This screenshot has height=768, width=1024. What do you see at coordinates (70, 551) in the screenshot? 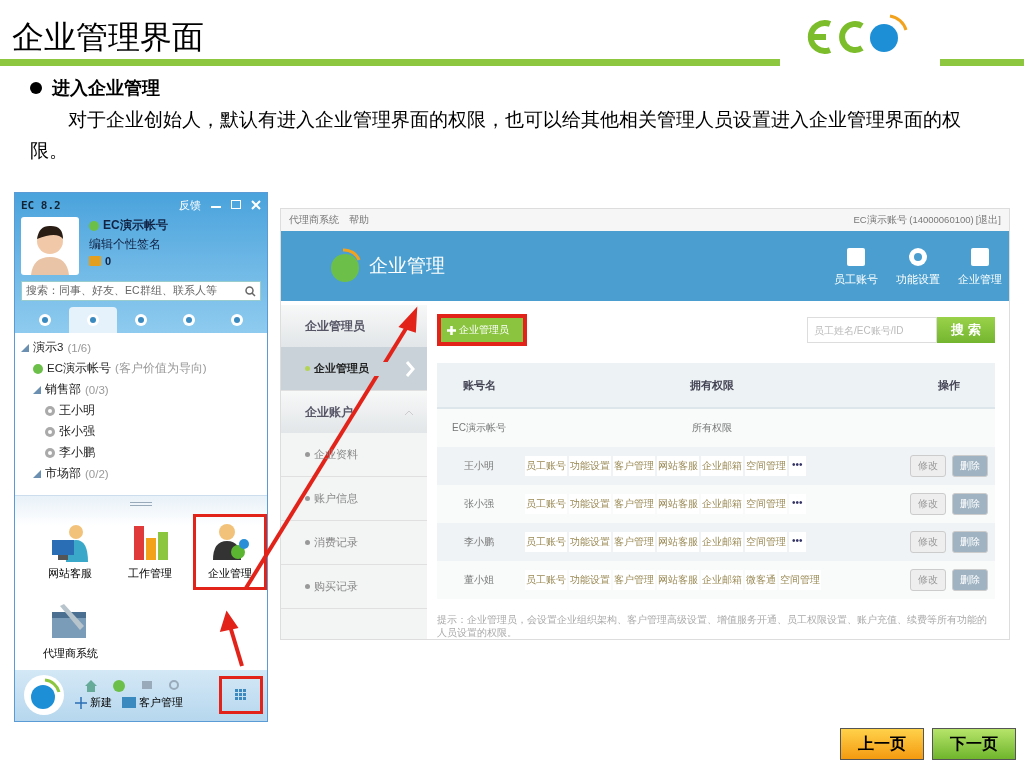
I see `app-shortcut: 网站客服` at bounding box center [70, 551].